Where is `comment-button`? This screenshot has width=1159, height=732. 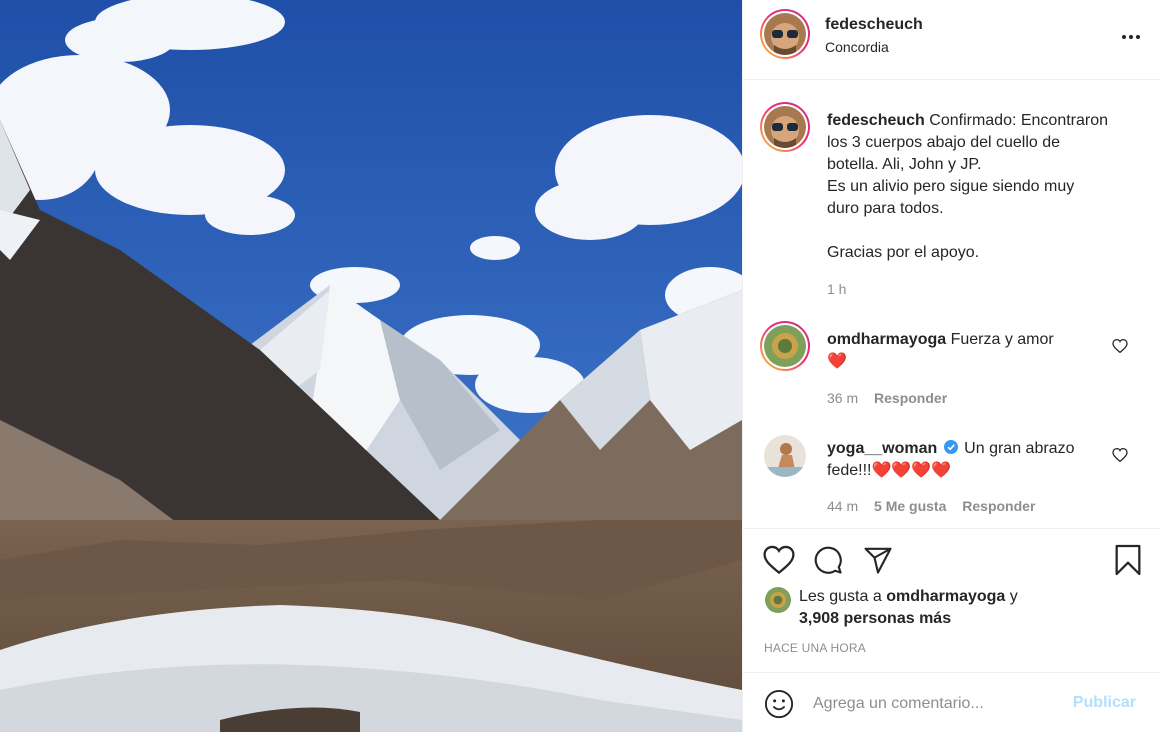
comment-button is located at coordinates (828, 562).